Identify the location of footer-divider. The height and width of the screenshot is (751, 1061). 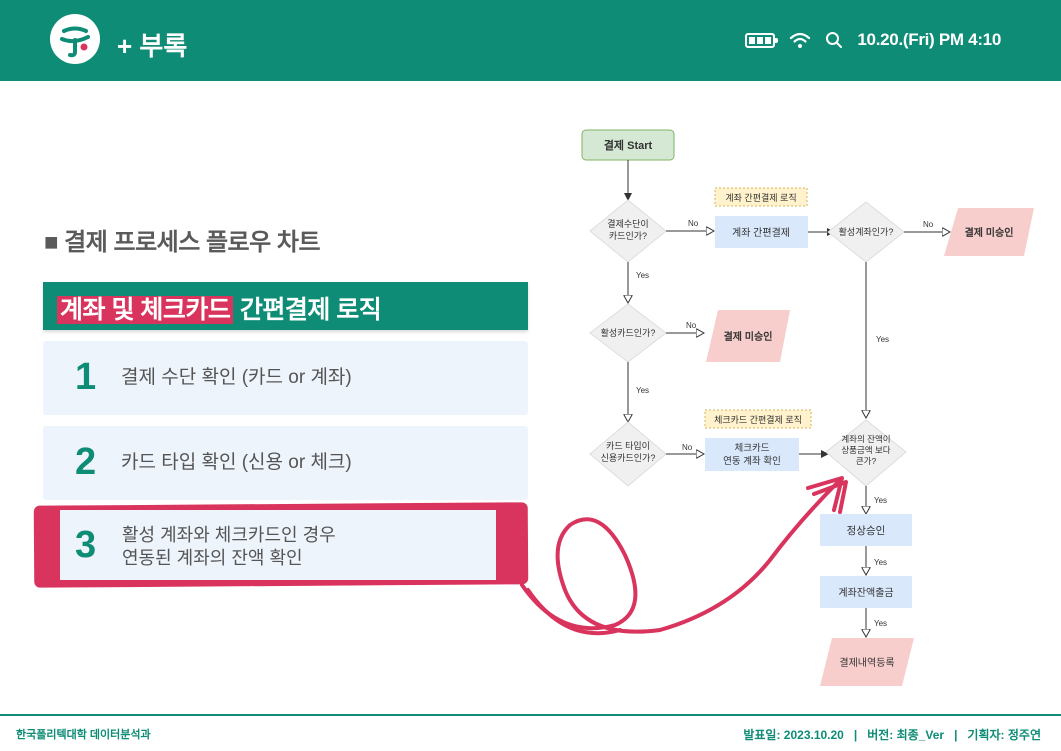
(530, 715).